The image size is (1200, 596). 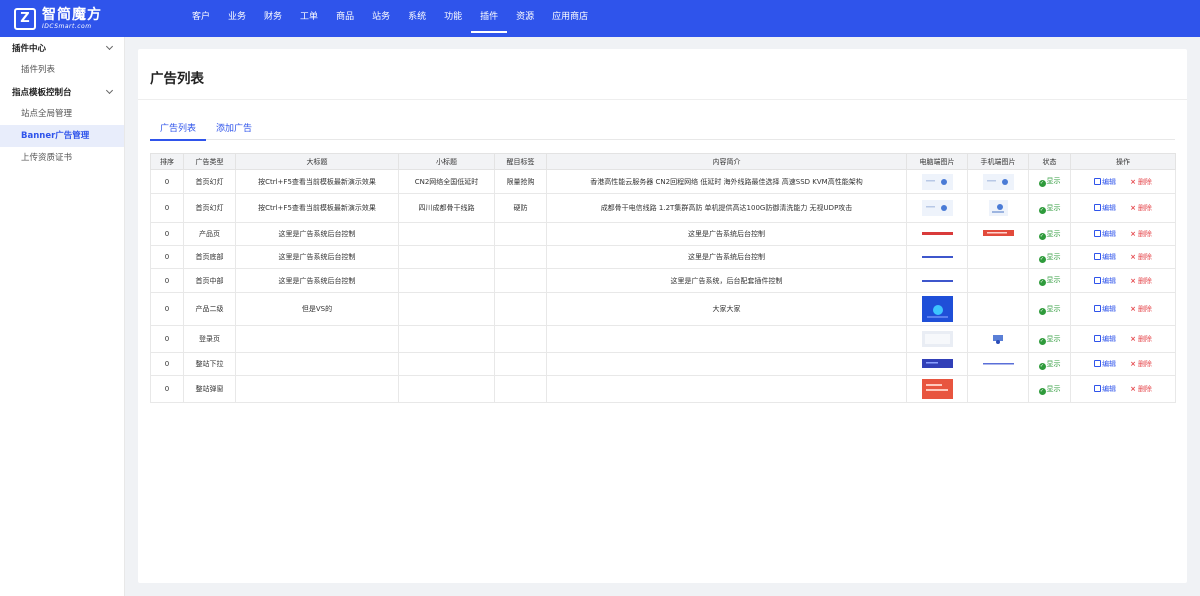 What do you see at coordinates (525, 18) in the screenshot?
I see `nav-item: 资源` at bounding box center [525, 18].